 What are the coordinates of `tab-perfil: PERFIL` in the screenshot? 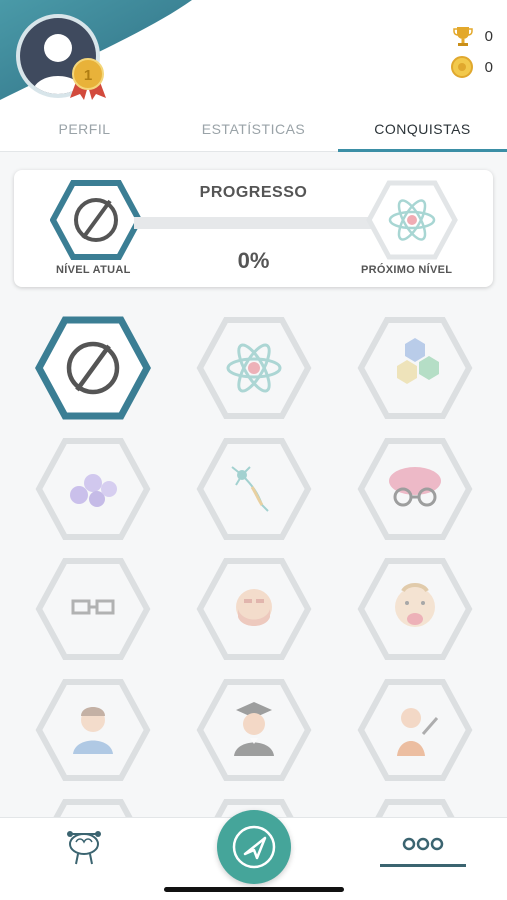 It's located at (84, 135).